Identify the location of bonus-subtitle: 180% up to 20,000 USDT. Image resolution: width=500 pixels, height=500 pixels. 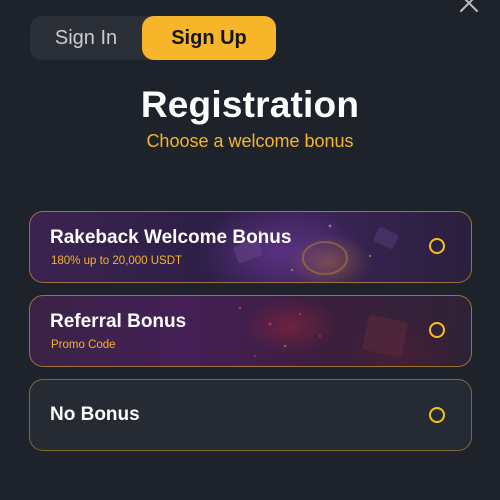
(117, 261).